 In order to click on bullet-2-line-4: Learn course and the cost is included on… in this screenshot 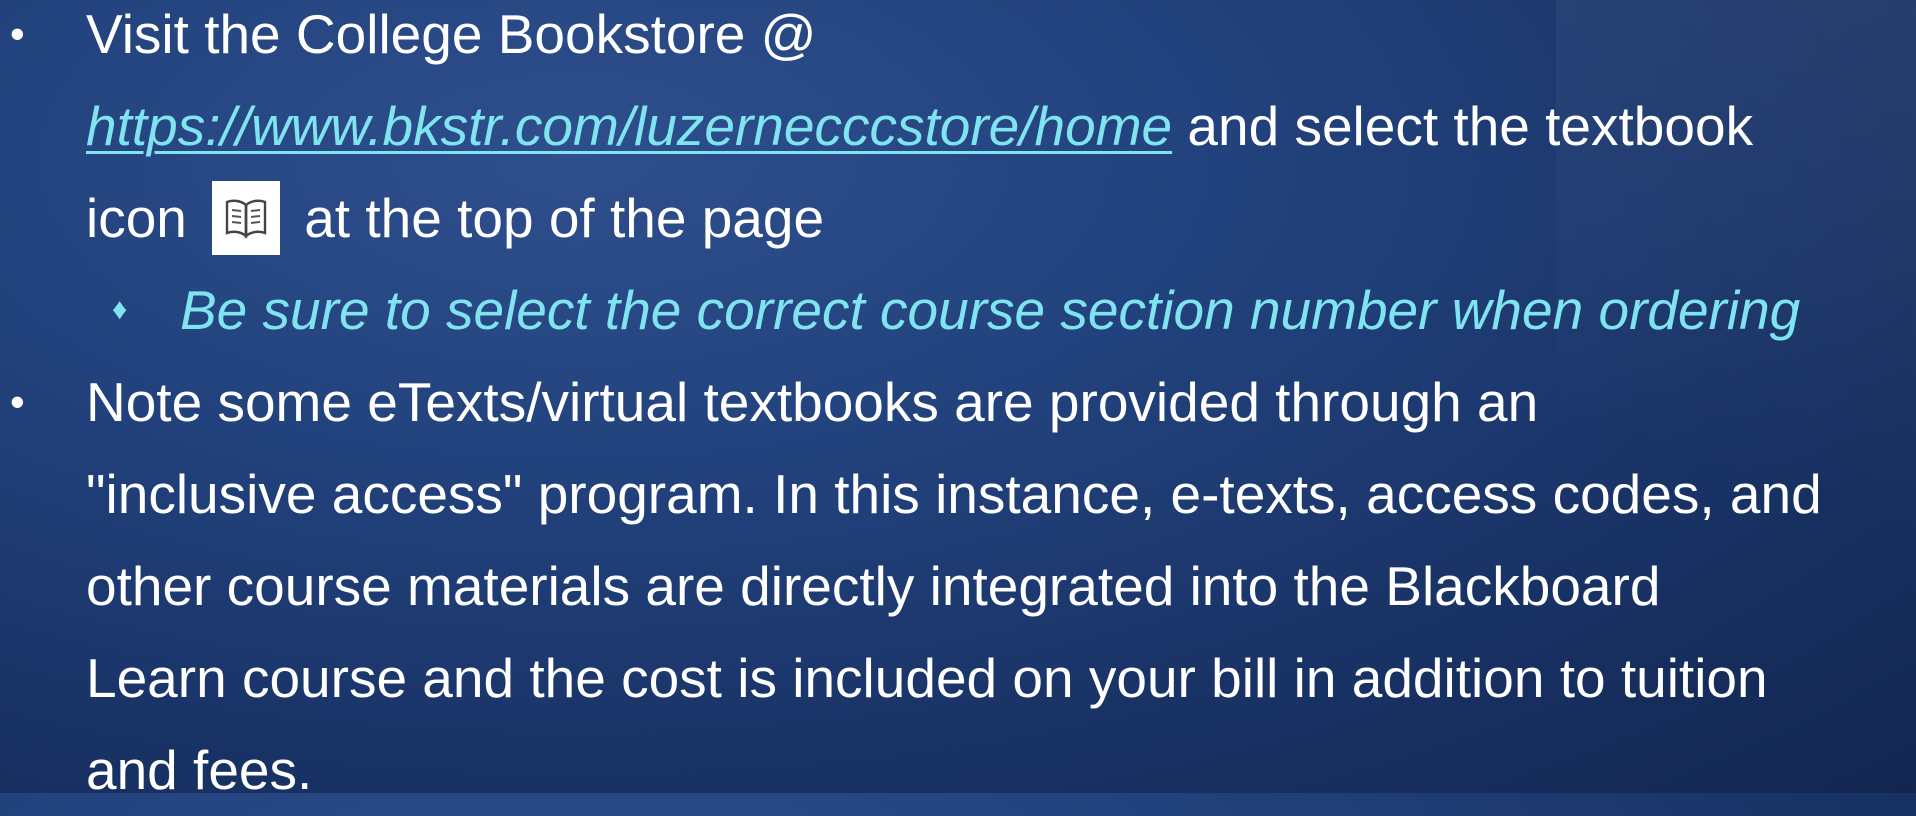, I will do `click(958, 678)`.